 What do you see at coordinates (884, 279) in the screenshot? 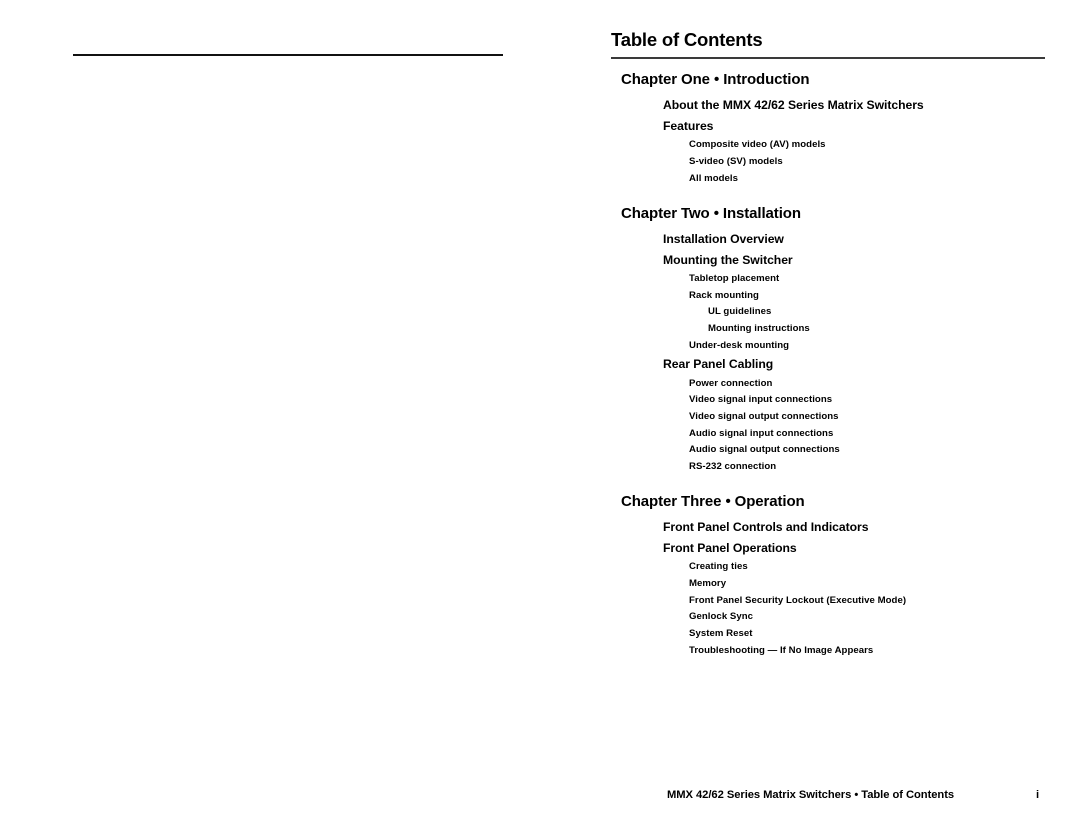
I see `toc-entry-level-2: Tabletop placement` at bounding box center [884, 279].